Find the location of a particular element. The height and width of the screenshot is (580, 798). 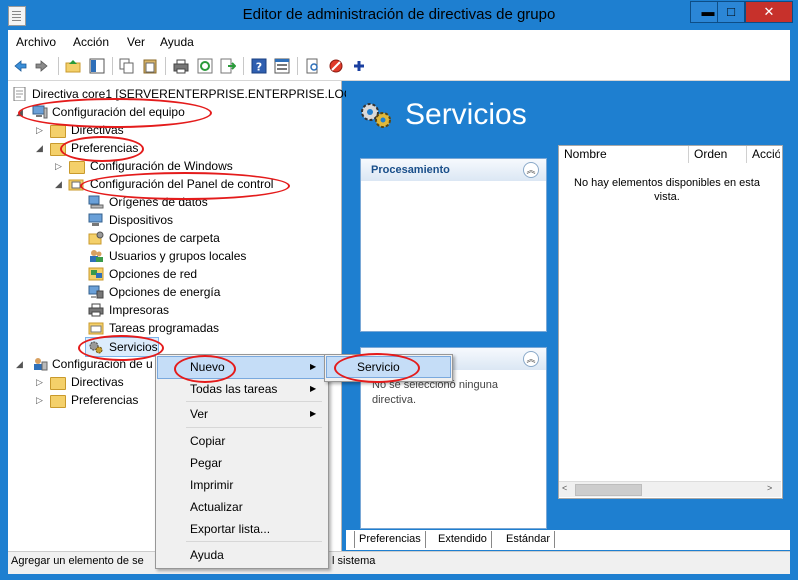

back-icon is located at coordinates (20, 66).